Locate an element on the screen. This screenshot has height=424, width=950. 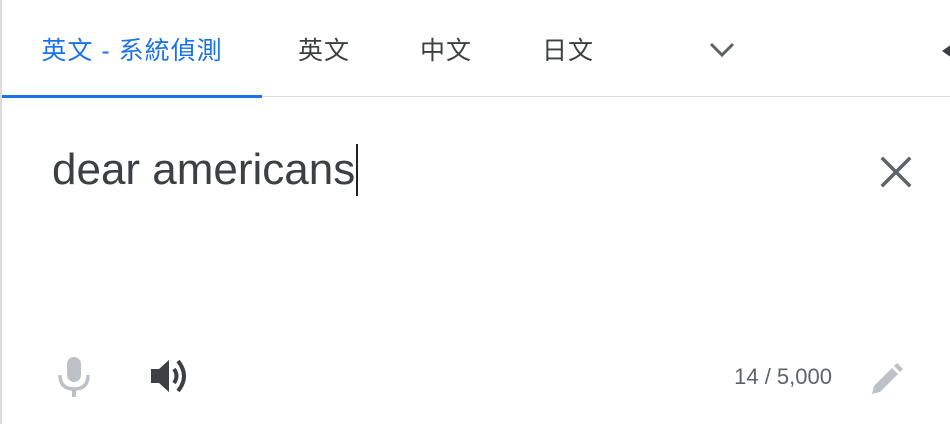
voice-input-button is located at coordinates (74, 376).